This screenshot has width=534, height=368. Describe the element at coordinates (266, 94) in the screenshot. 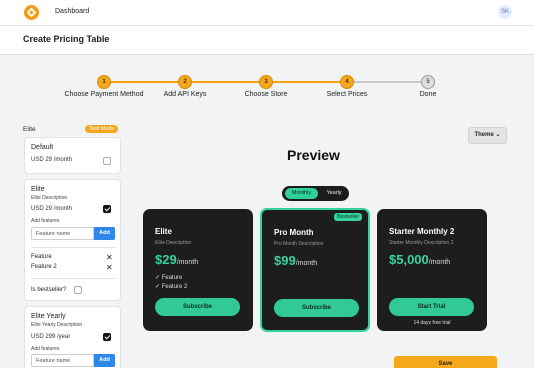

I see `step-3-label: Choose Store` at that location.